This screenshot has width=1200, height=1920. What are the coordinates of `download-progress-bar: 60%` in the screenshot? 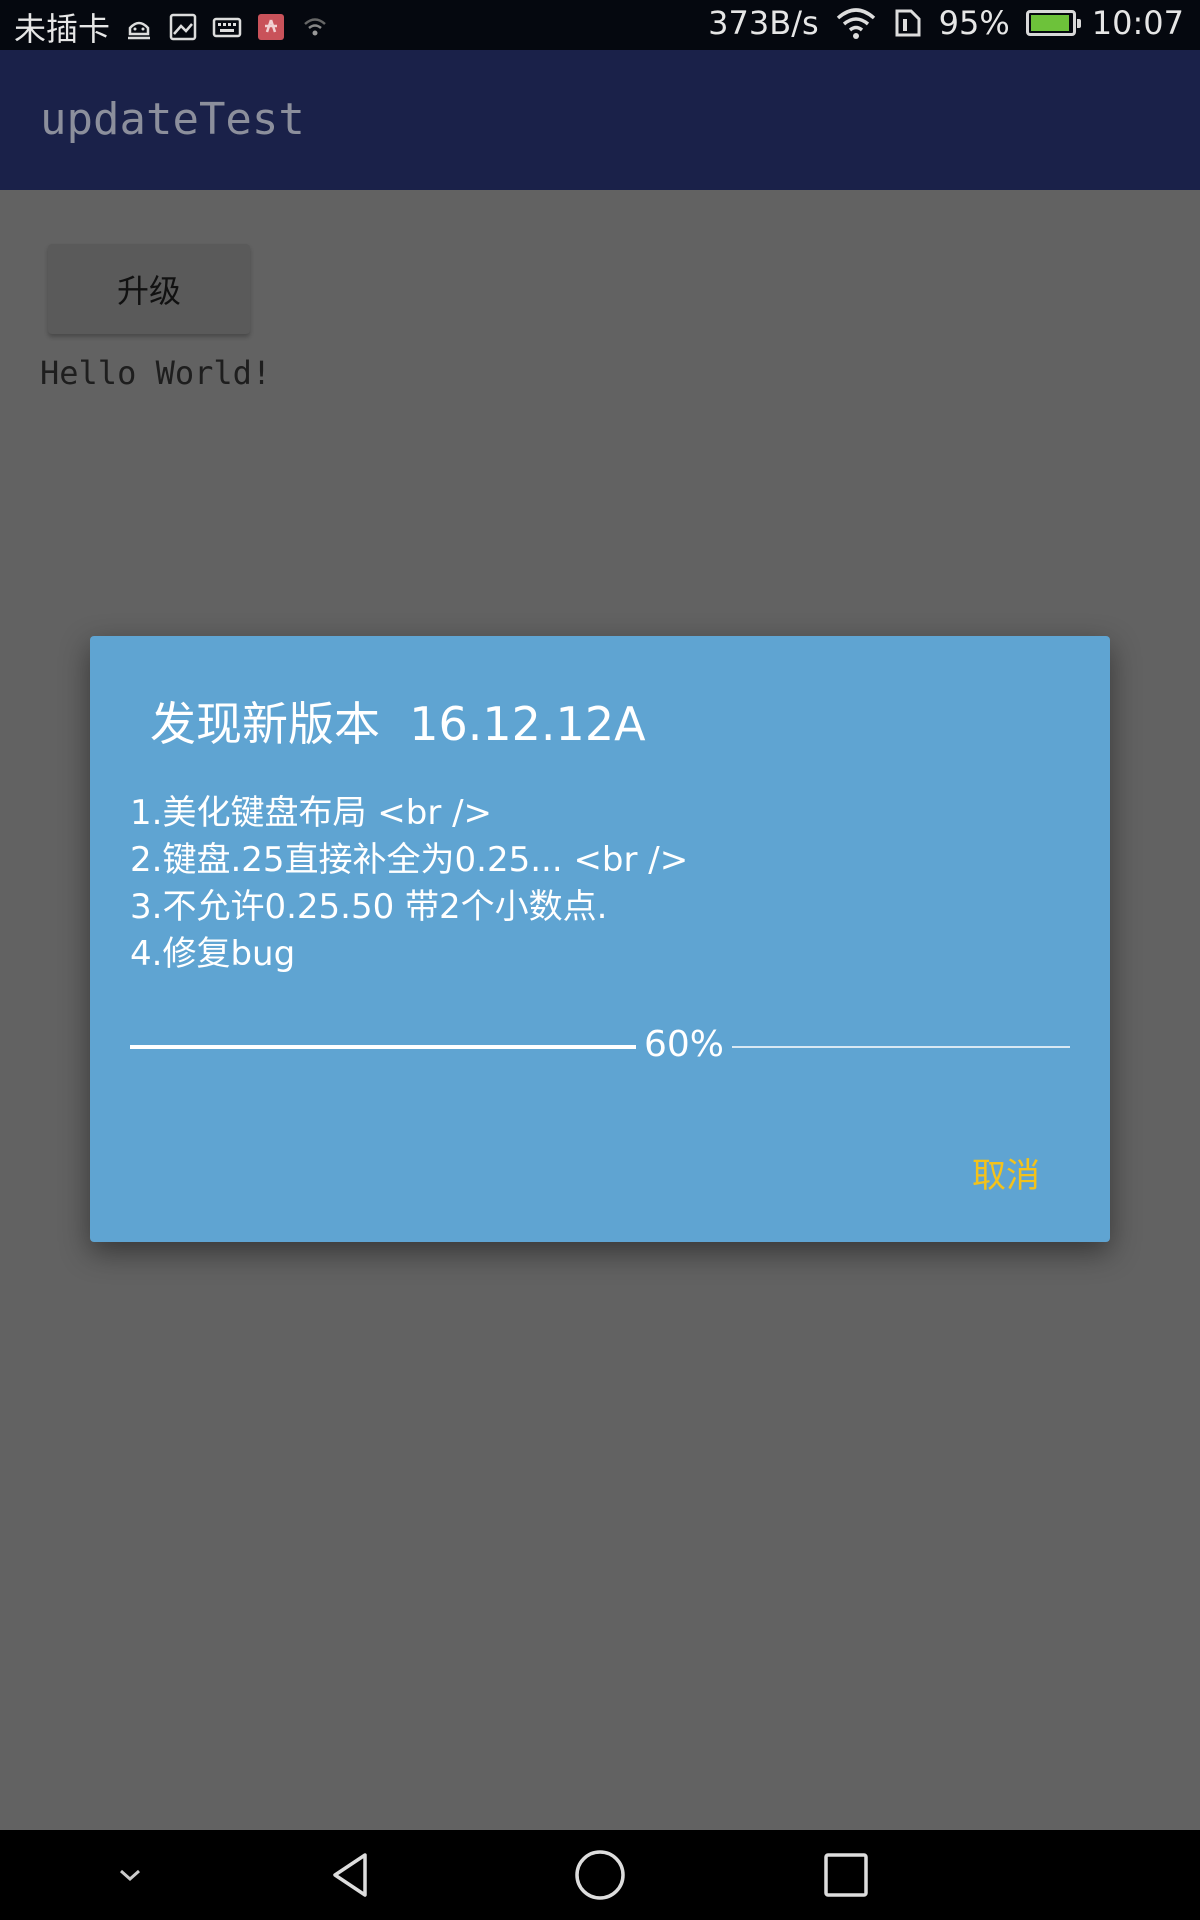 It's located at (600, 1047).